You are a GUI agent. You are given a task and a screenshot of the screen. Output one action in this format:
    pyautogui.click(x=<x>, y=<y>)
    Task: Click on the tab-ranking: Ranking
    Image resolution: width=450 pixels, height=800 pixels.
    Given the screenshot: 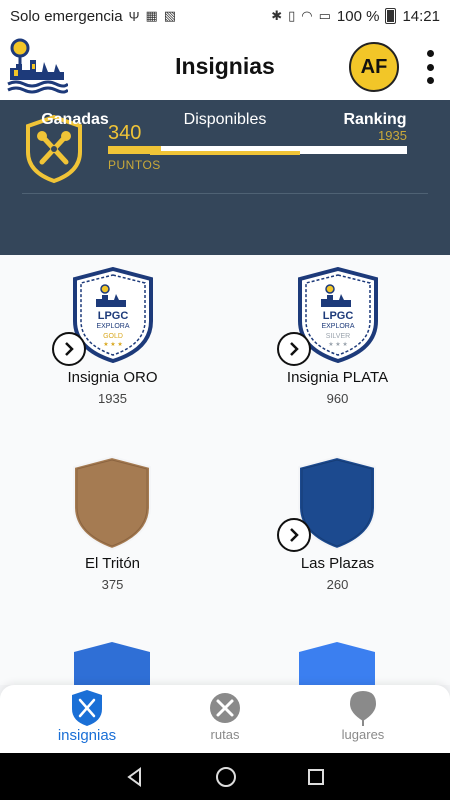 What is the action you would take?
    pyautogui.click(x=375, y=120)
    